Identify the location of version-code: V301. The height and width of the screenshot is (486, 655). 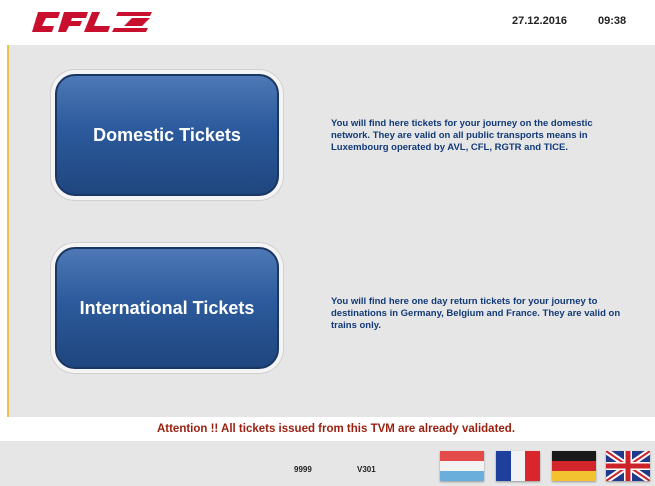
(366, 469).